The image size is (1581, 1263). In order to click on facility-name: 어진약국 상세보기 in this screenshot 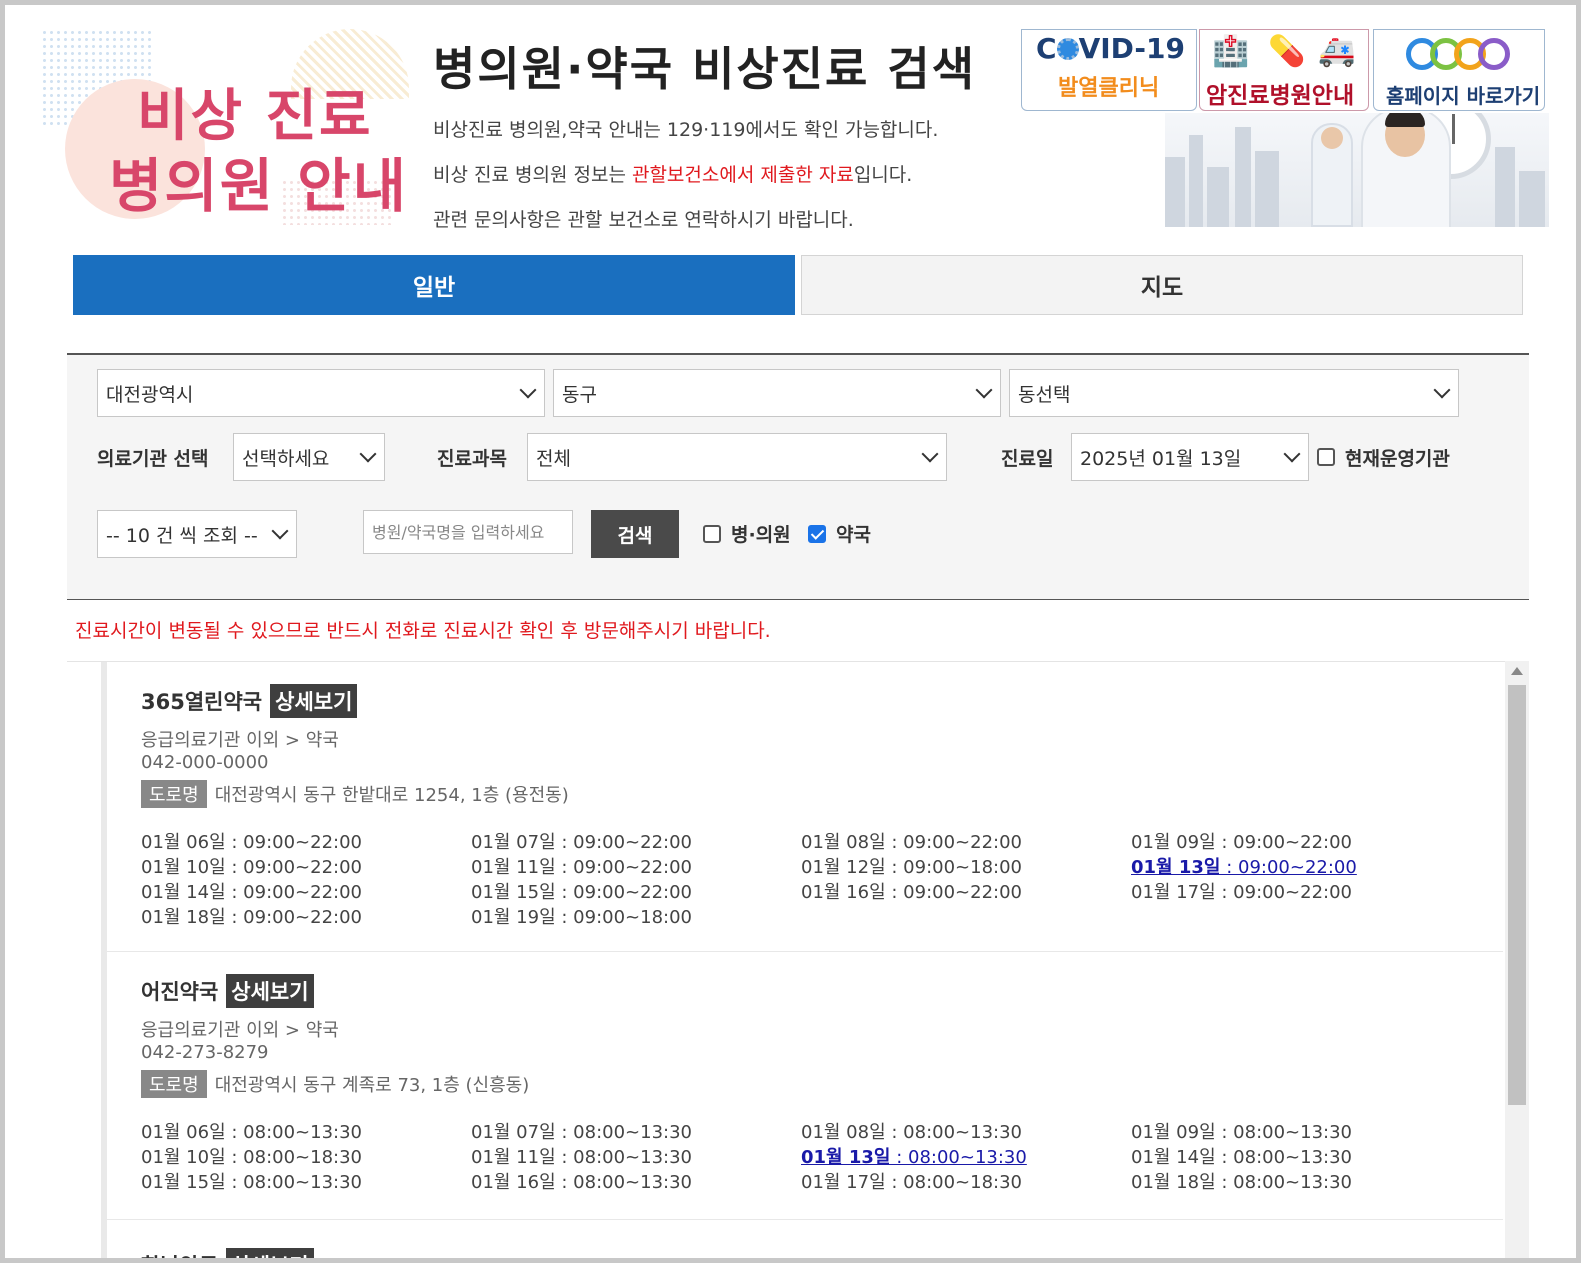, I will do `click(227, 991)`.